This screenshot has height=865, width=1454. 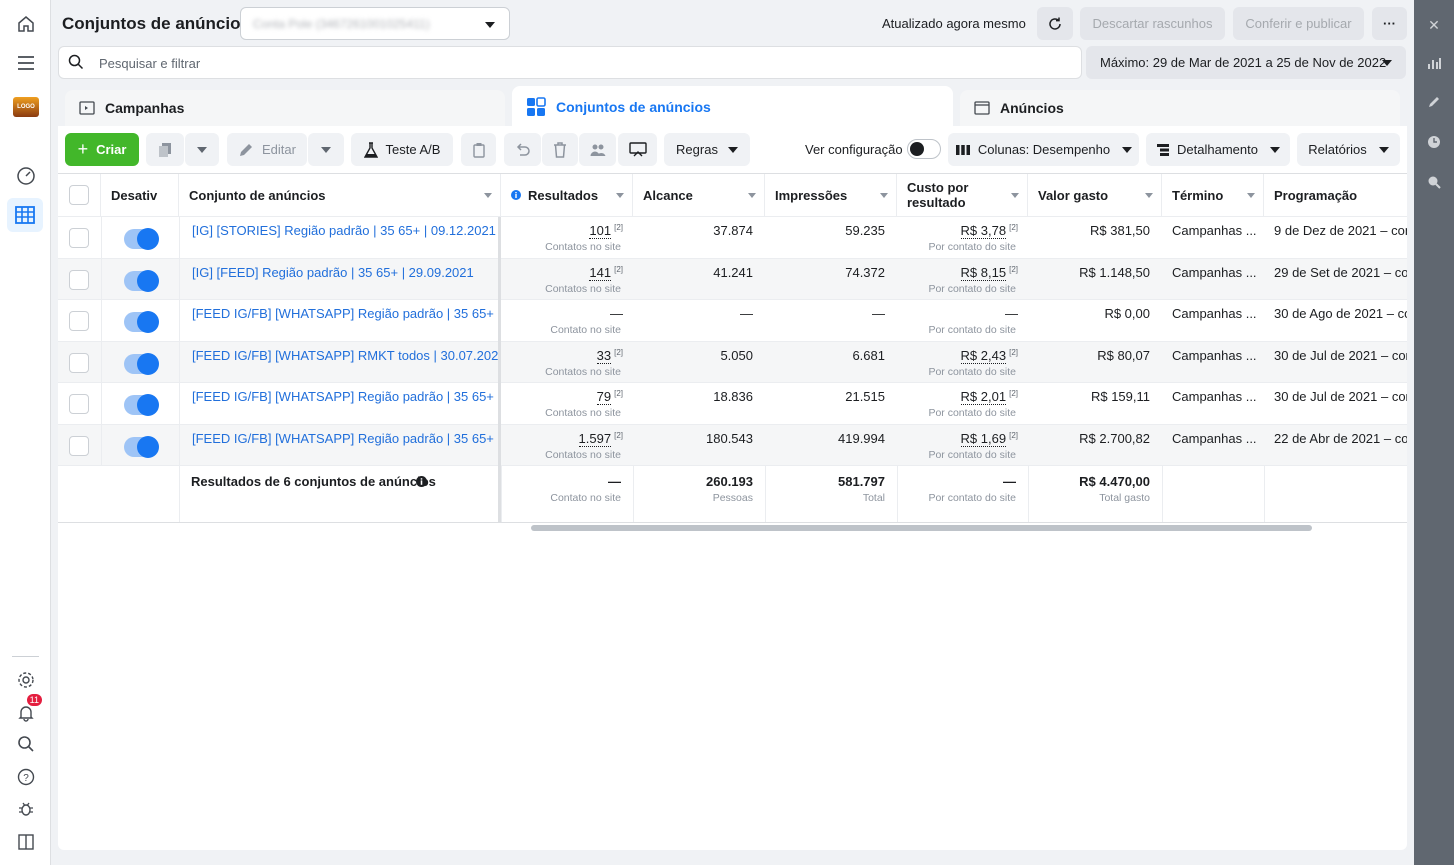 What do you see at coordinates (1095, 279) in the screenshot?
I see `spent-cell: R$ 1.148,50` at bounding box center [1095, 279].